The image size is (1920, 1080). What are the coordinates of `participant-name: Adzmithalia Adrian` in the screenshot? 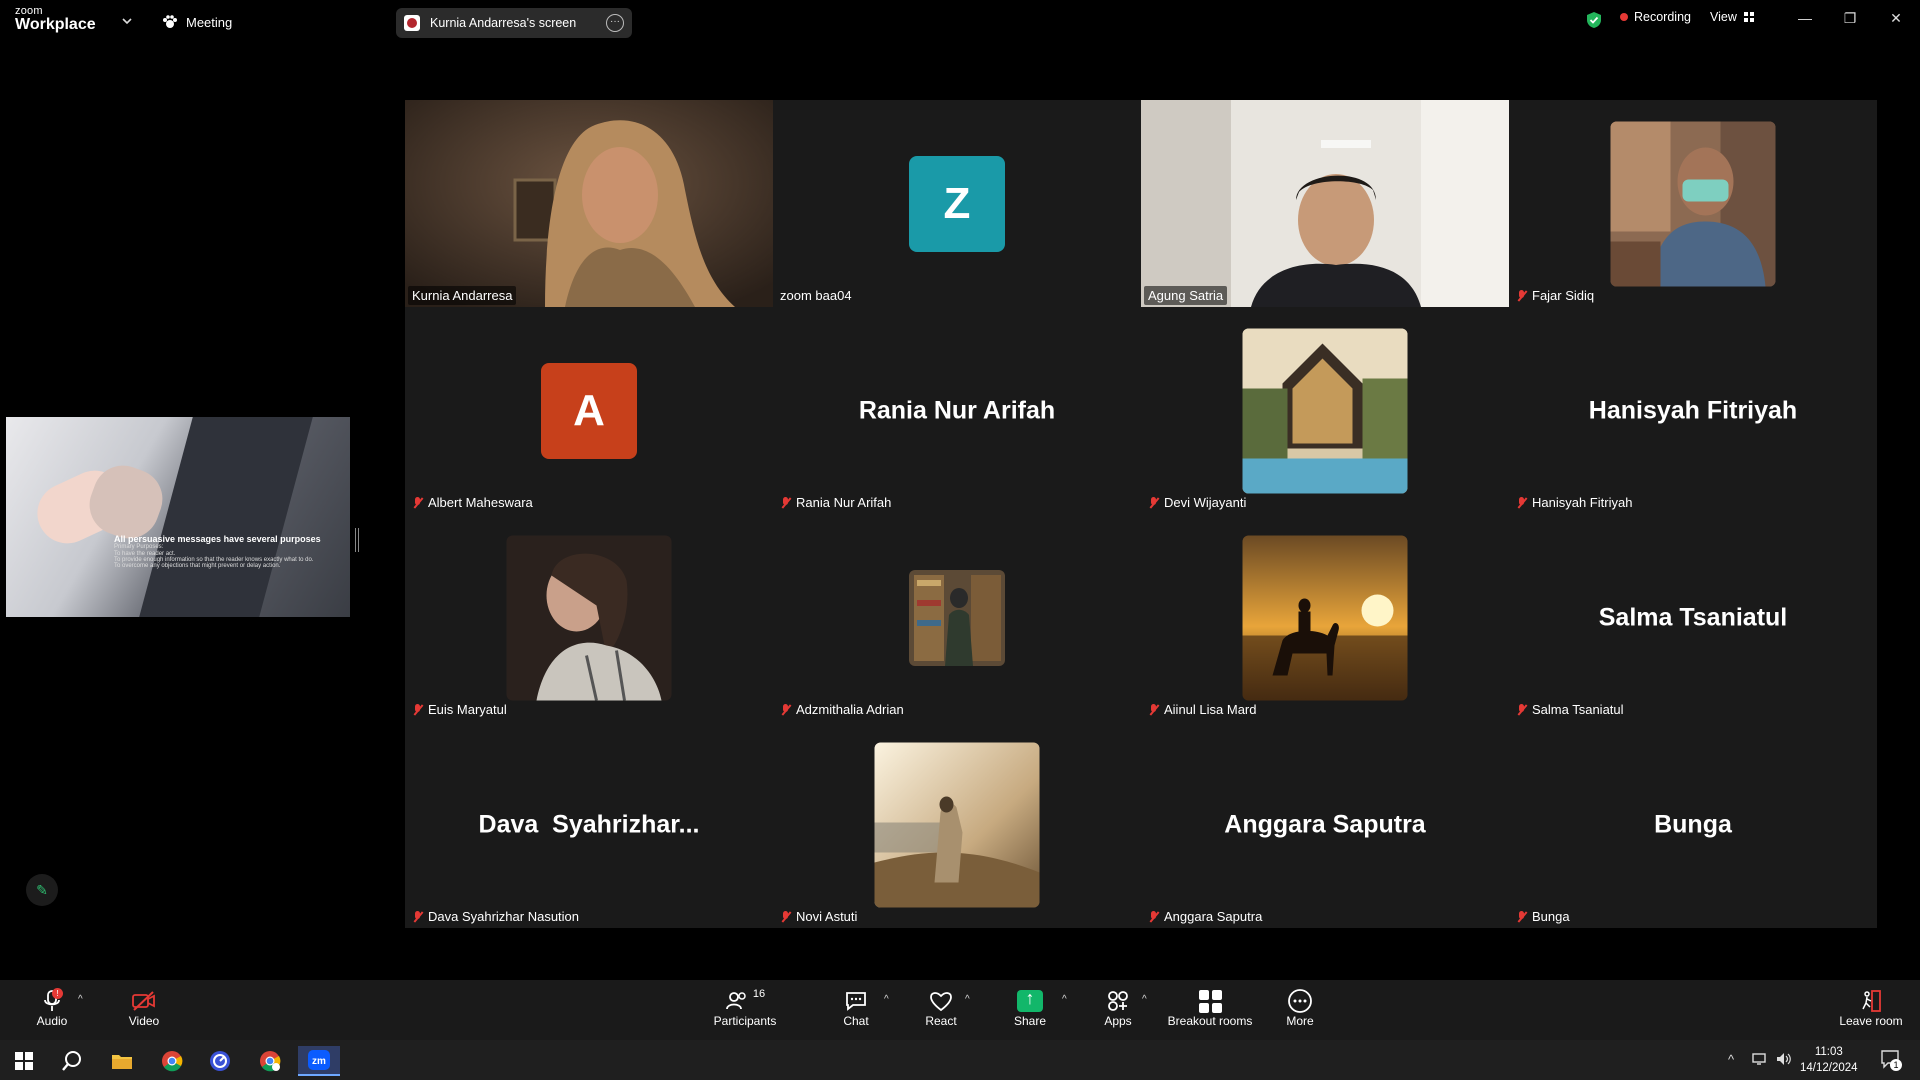 It's located at (850, 709).